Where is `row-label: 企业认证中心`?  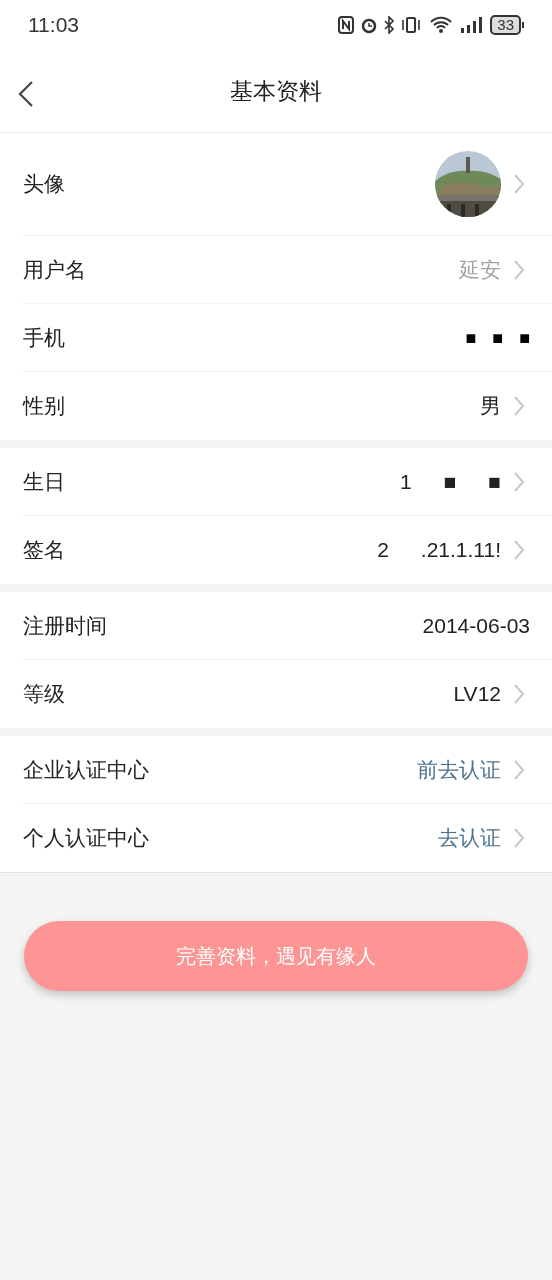
row-label: 企业认证中心 is located at coordinates (86, 769).